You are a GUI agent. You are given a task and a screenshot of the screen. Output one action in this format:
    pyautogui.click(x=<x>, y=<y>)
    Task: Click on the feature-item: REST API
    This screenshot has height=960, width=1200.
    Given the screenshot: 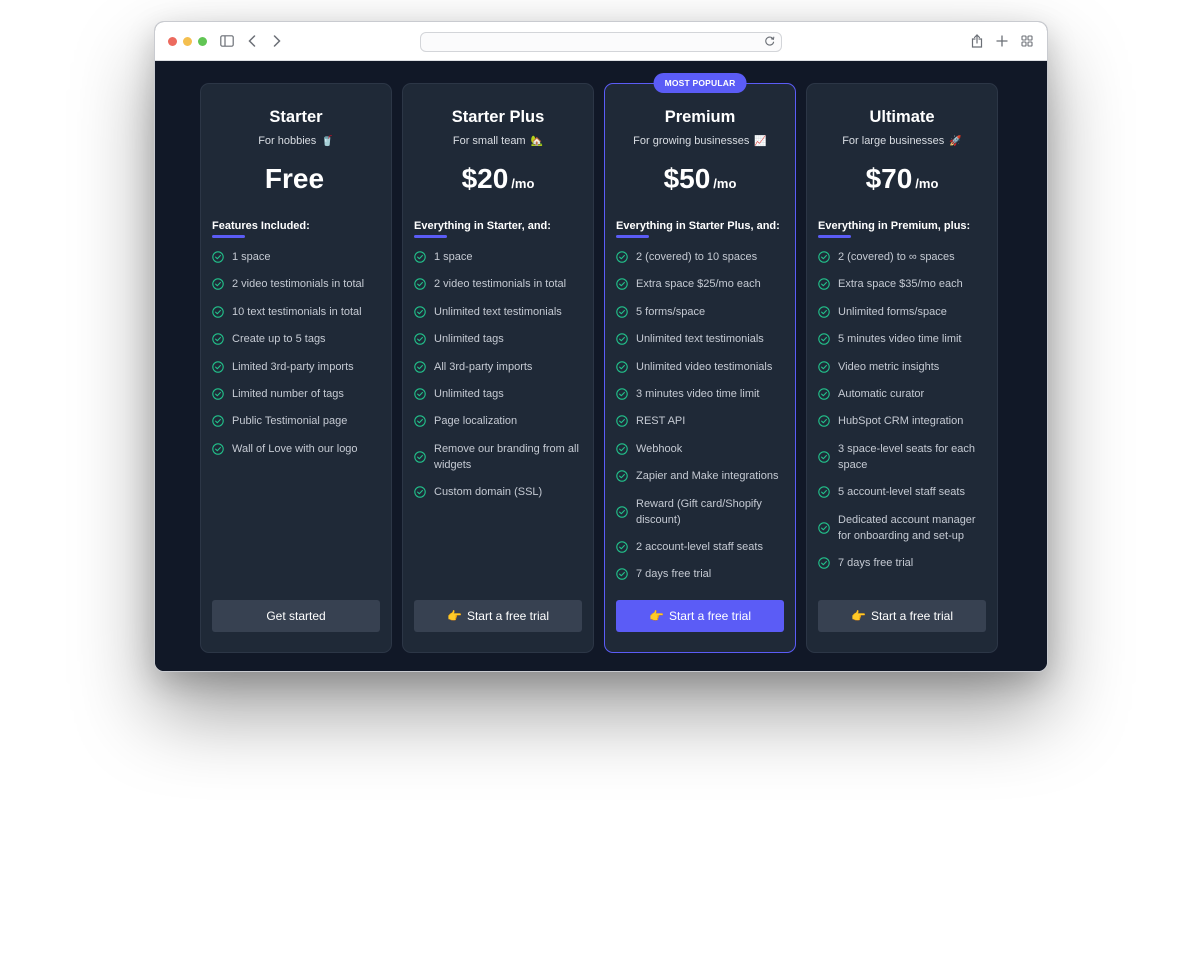 What is the action you would take?
    pyautogui.click(x=701, y=421)
    